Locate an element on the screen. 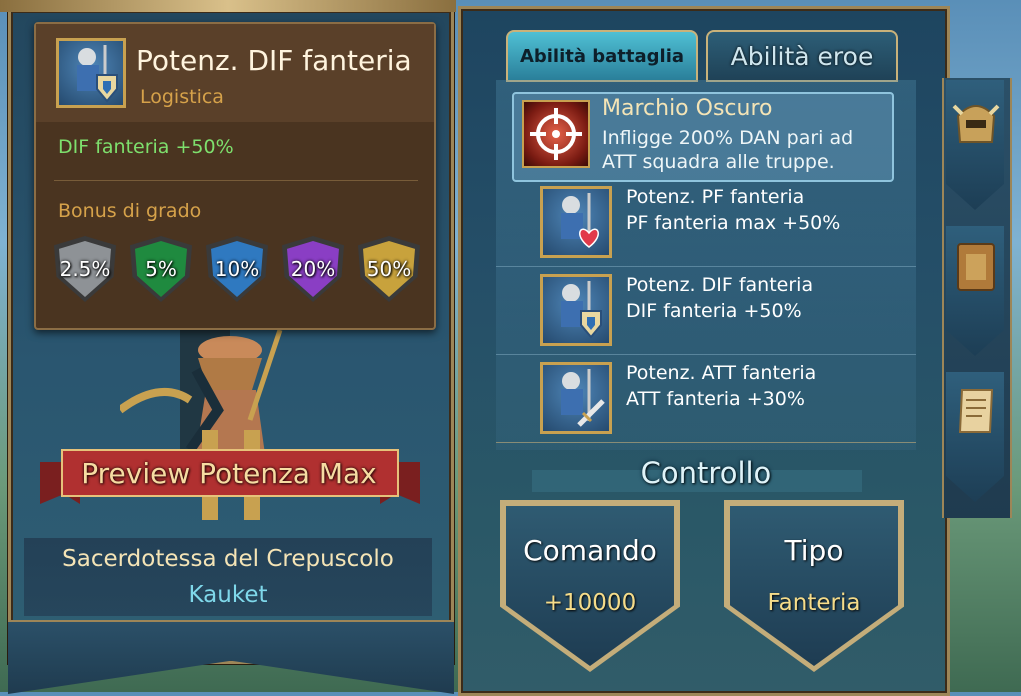  type-label: Tipo is located at coordinates (814, 550).